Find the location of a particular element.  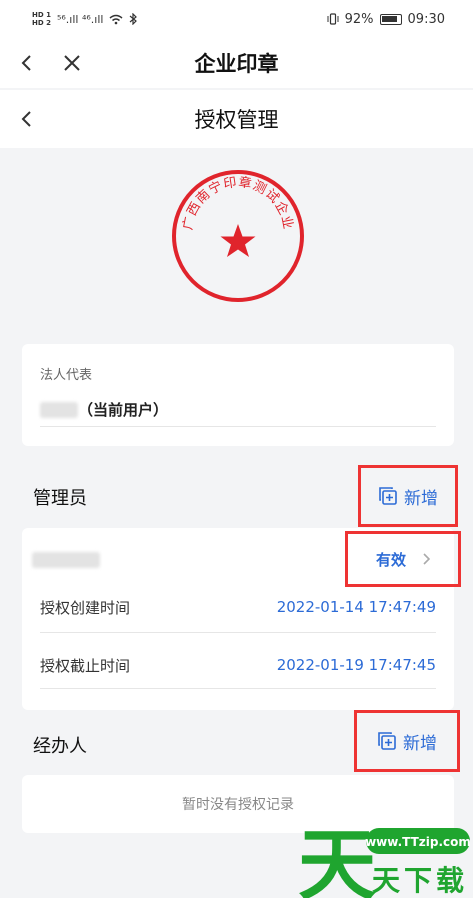

close-button is located at coordinates (72, 63).